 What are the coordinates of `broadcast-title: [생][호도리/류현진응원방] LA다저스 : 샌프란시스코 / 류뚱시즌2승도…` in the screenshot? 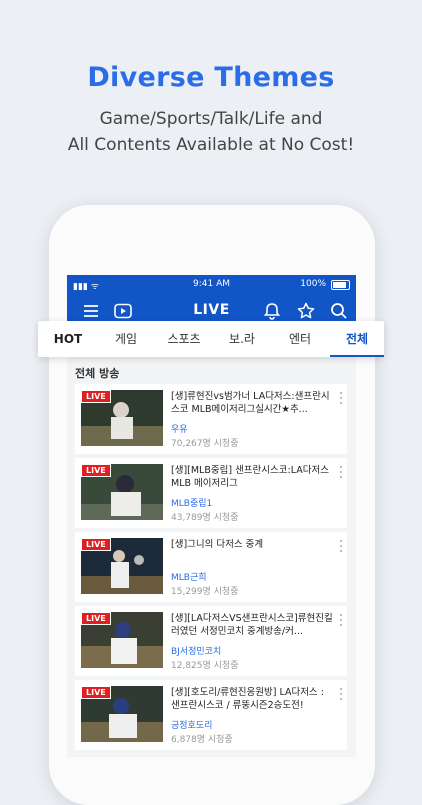 It's located at (252, 699).